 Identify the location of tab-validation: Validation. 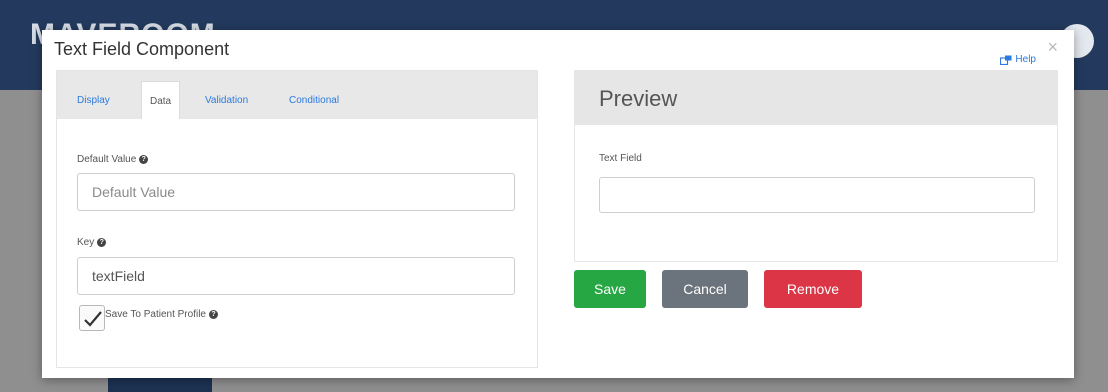
(226, 100).